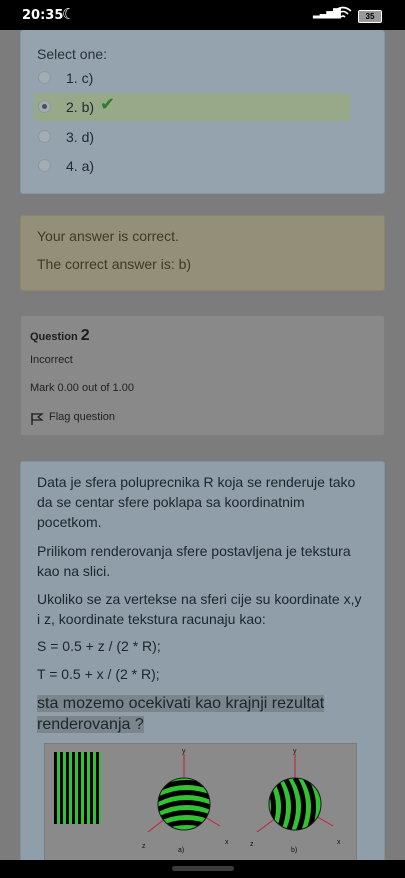  Describe the element at coordinates (82, 417) in the screenshot. I see `flag-question-link: Flag question` at that location.